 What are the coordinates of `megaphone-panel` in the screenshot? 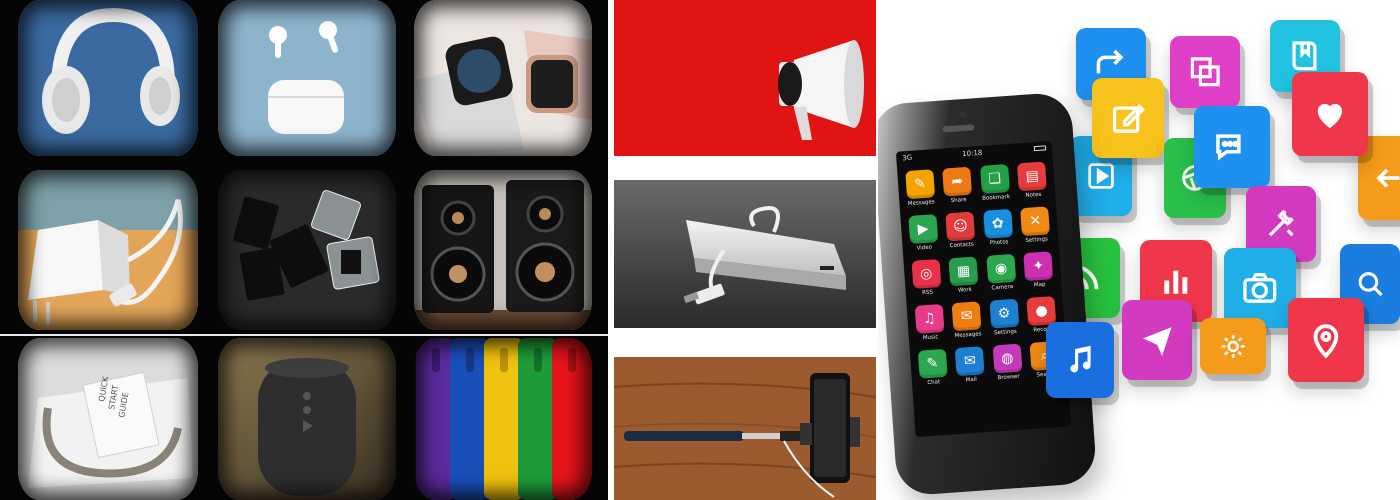 It's located at (745, 78).